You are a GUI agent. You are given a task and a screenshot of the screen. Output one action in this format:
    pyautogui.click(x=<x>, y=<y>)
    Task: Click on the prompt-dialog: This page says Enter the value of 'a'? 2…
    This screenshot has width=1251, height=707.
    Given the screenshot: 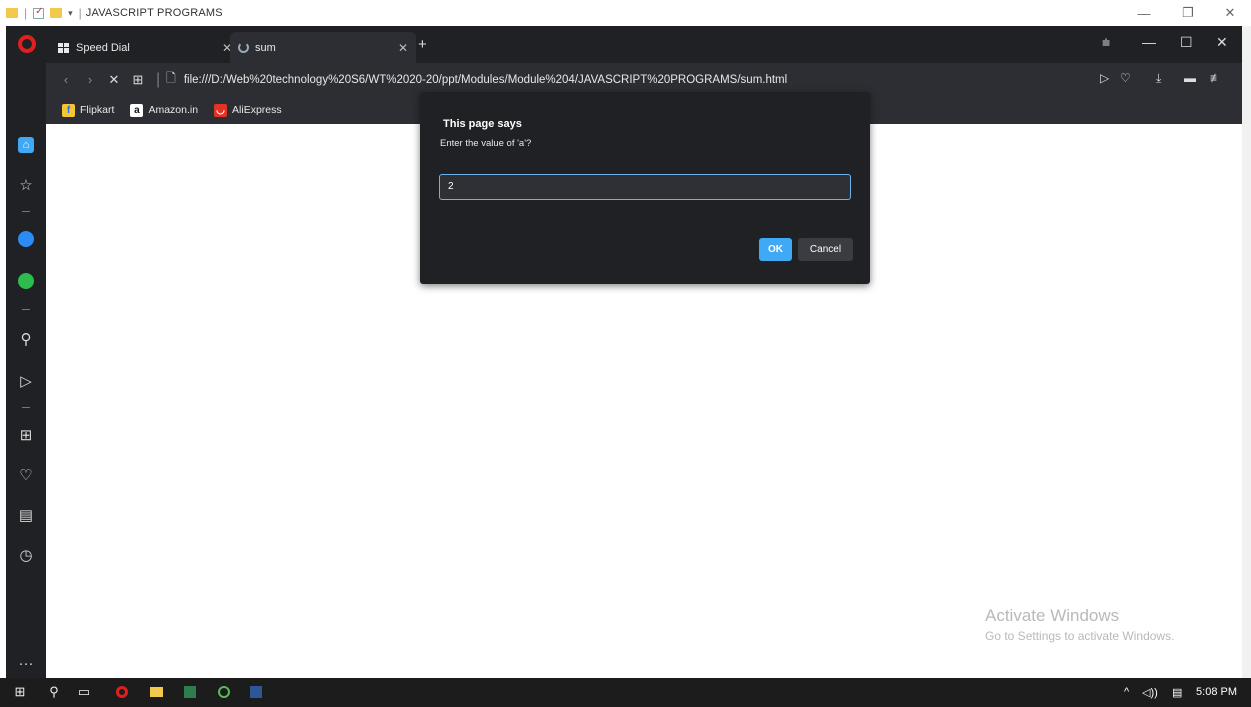 What is the action you would take?
    pyautogui.click(x=645, y=188)
    